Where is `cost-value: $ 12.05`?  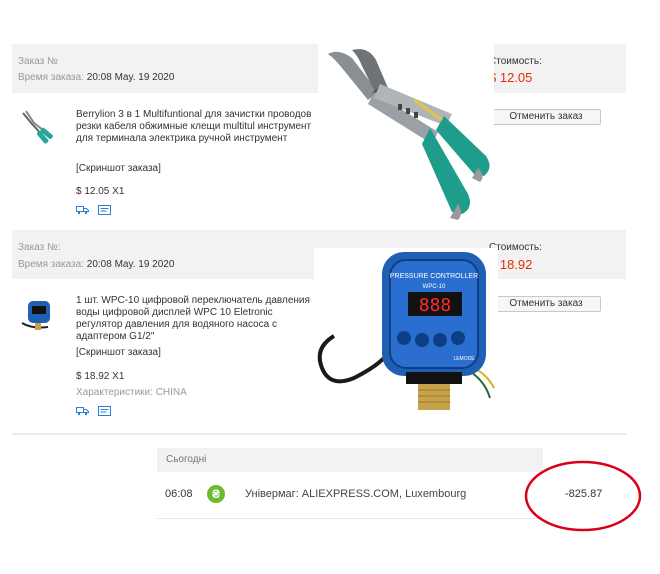
cost-value: $ 12.05 is located at coordinates (511, 77).